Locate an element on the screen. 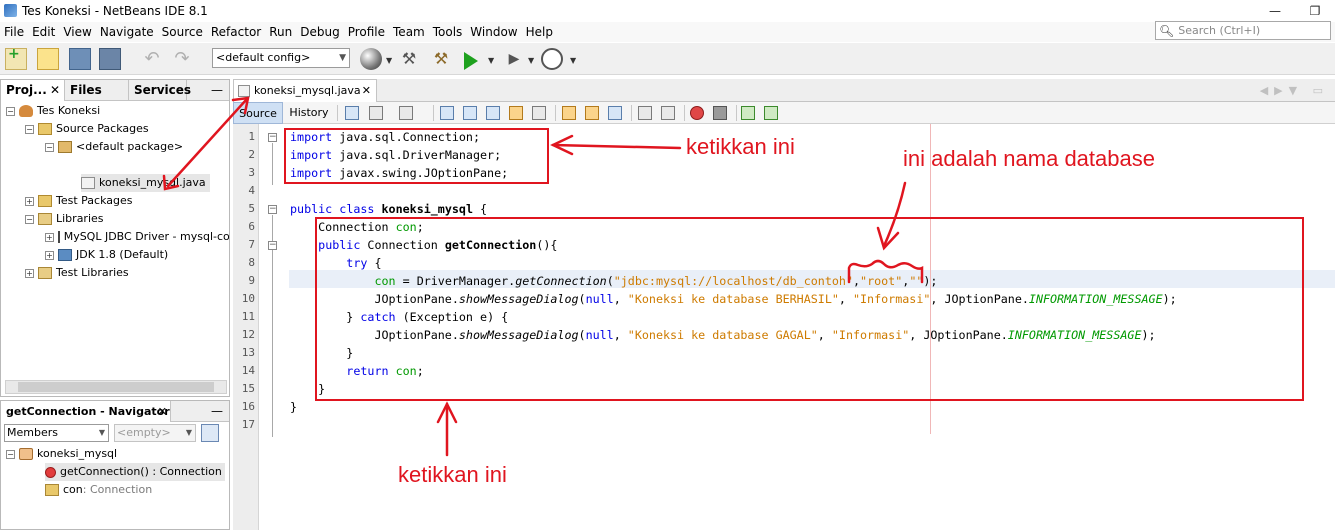  menu-source: Source is located at coordinates (182, 32).